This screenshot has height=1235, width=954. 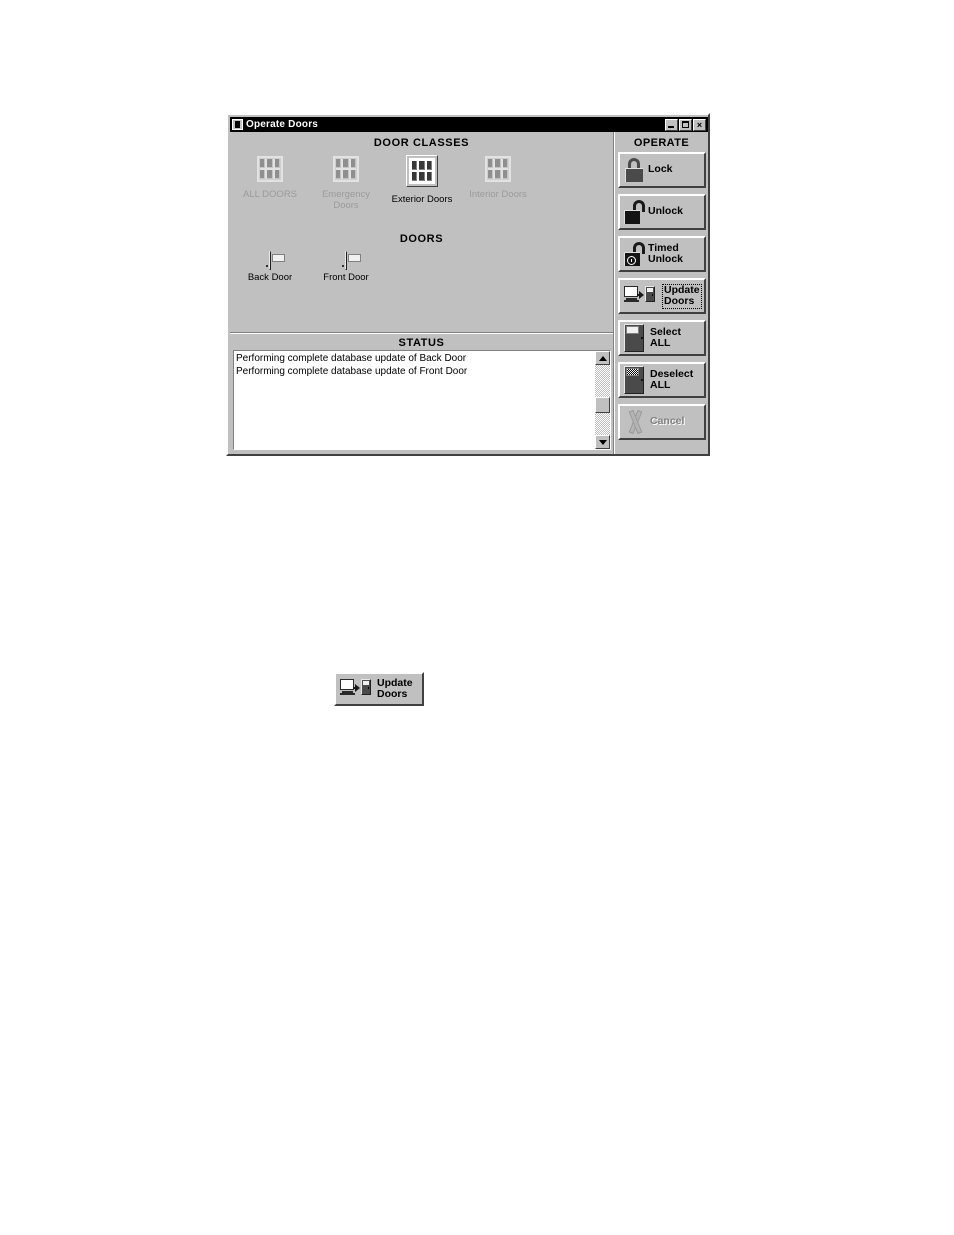 I want to click on door-label: Back Door, so click(x=270, y=277).